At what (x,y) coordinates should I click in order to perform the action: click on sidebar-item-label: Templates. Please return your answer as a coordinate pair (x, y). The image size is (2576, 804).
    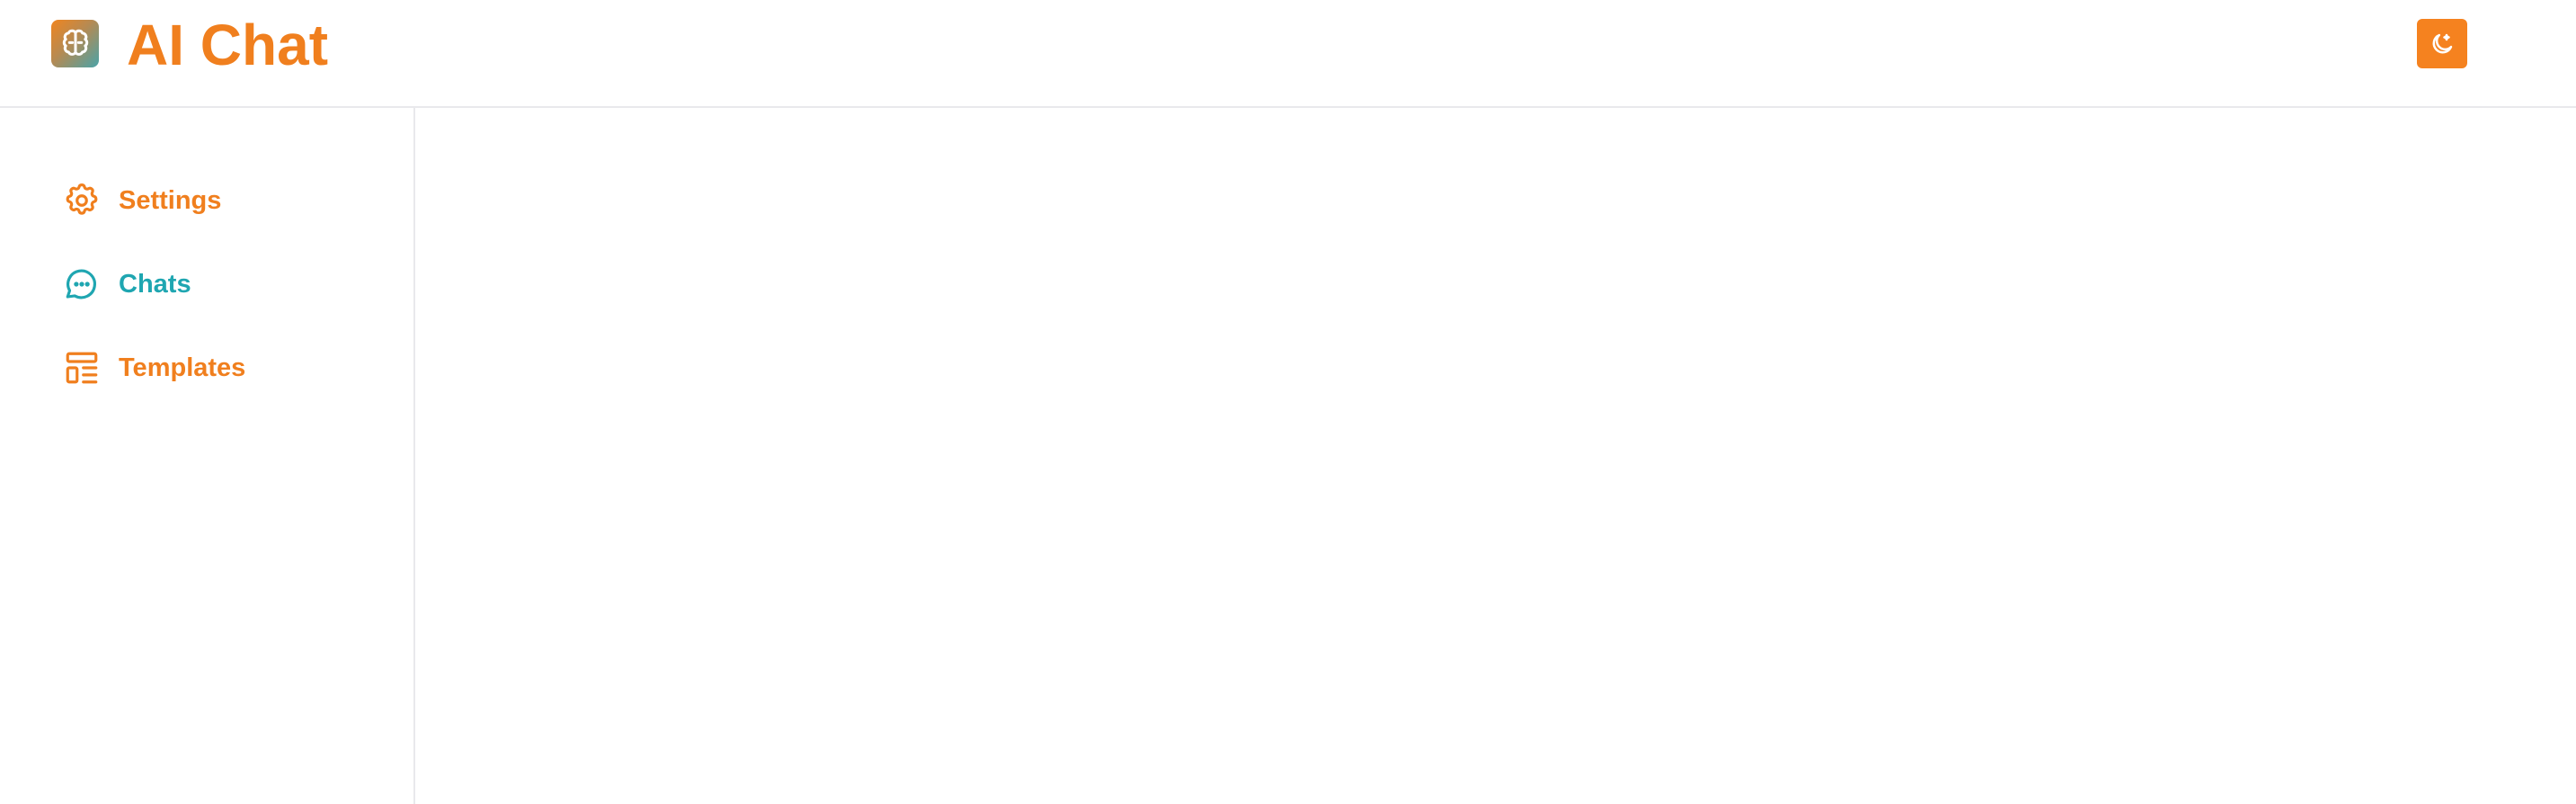
    Looking at the image, I should click on (182, 367).